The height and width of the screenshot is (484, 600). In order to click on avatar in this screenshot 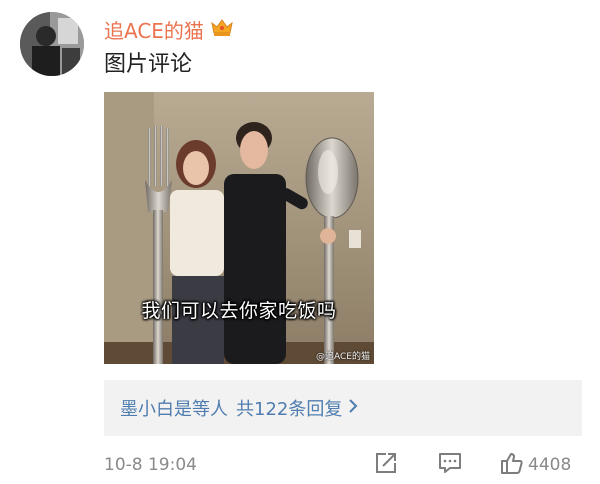, I will do `click(52, 44)`.